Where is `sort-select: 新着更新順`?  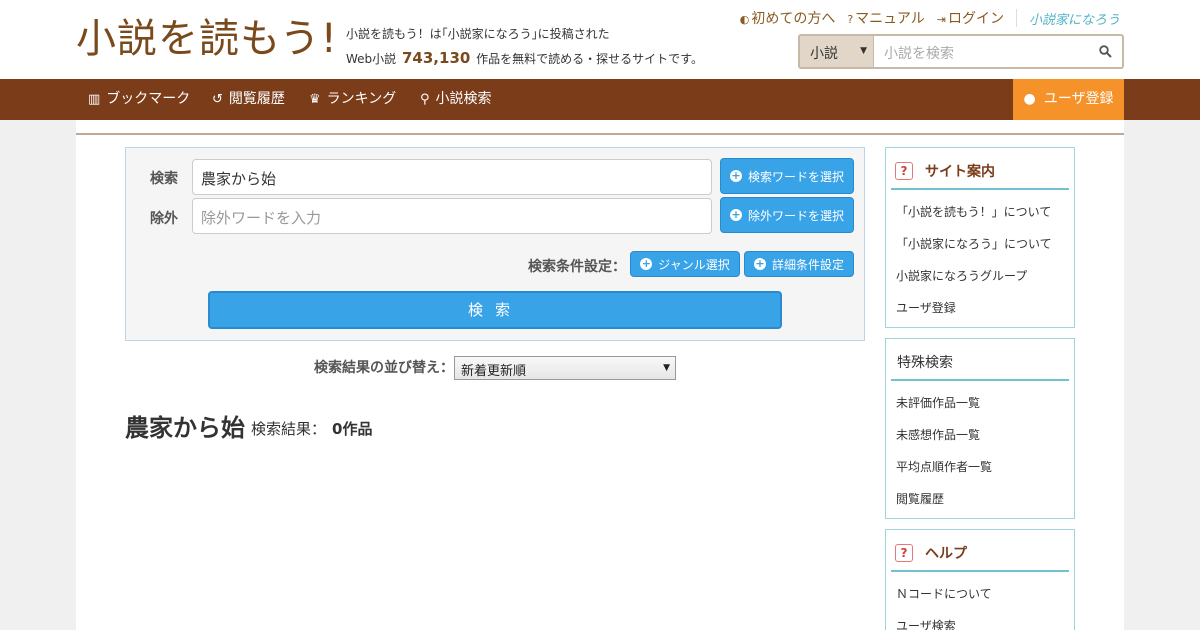
sort-select: 新着更新順 is located at coordinates (565, 368).